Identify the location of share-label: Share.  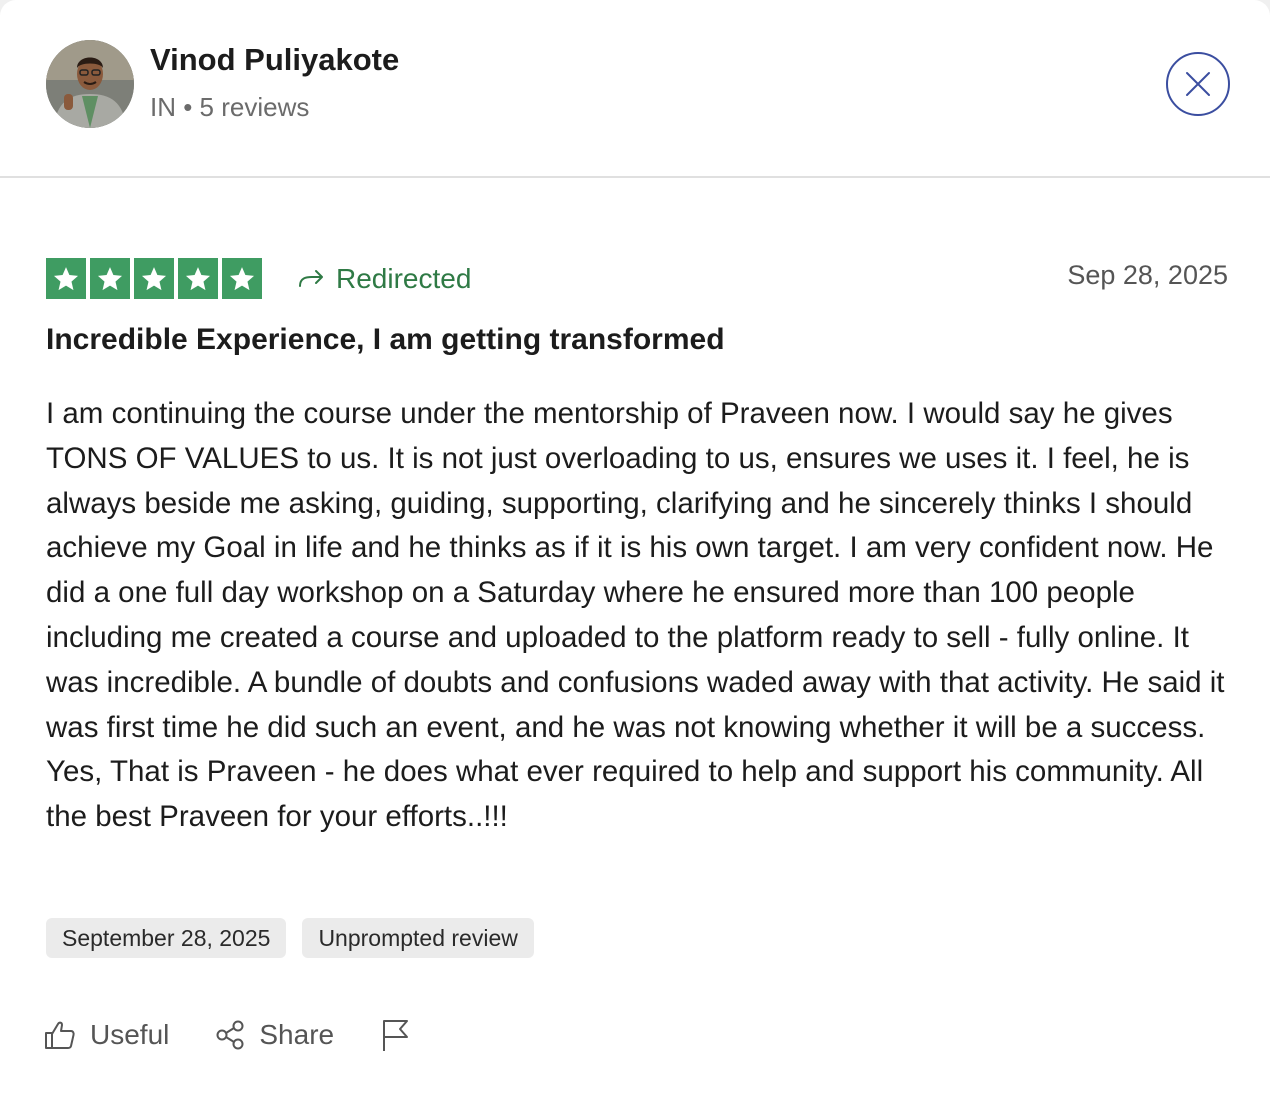
(297, 1034).